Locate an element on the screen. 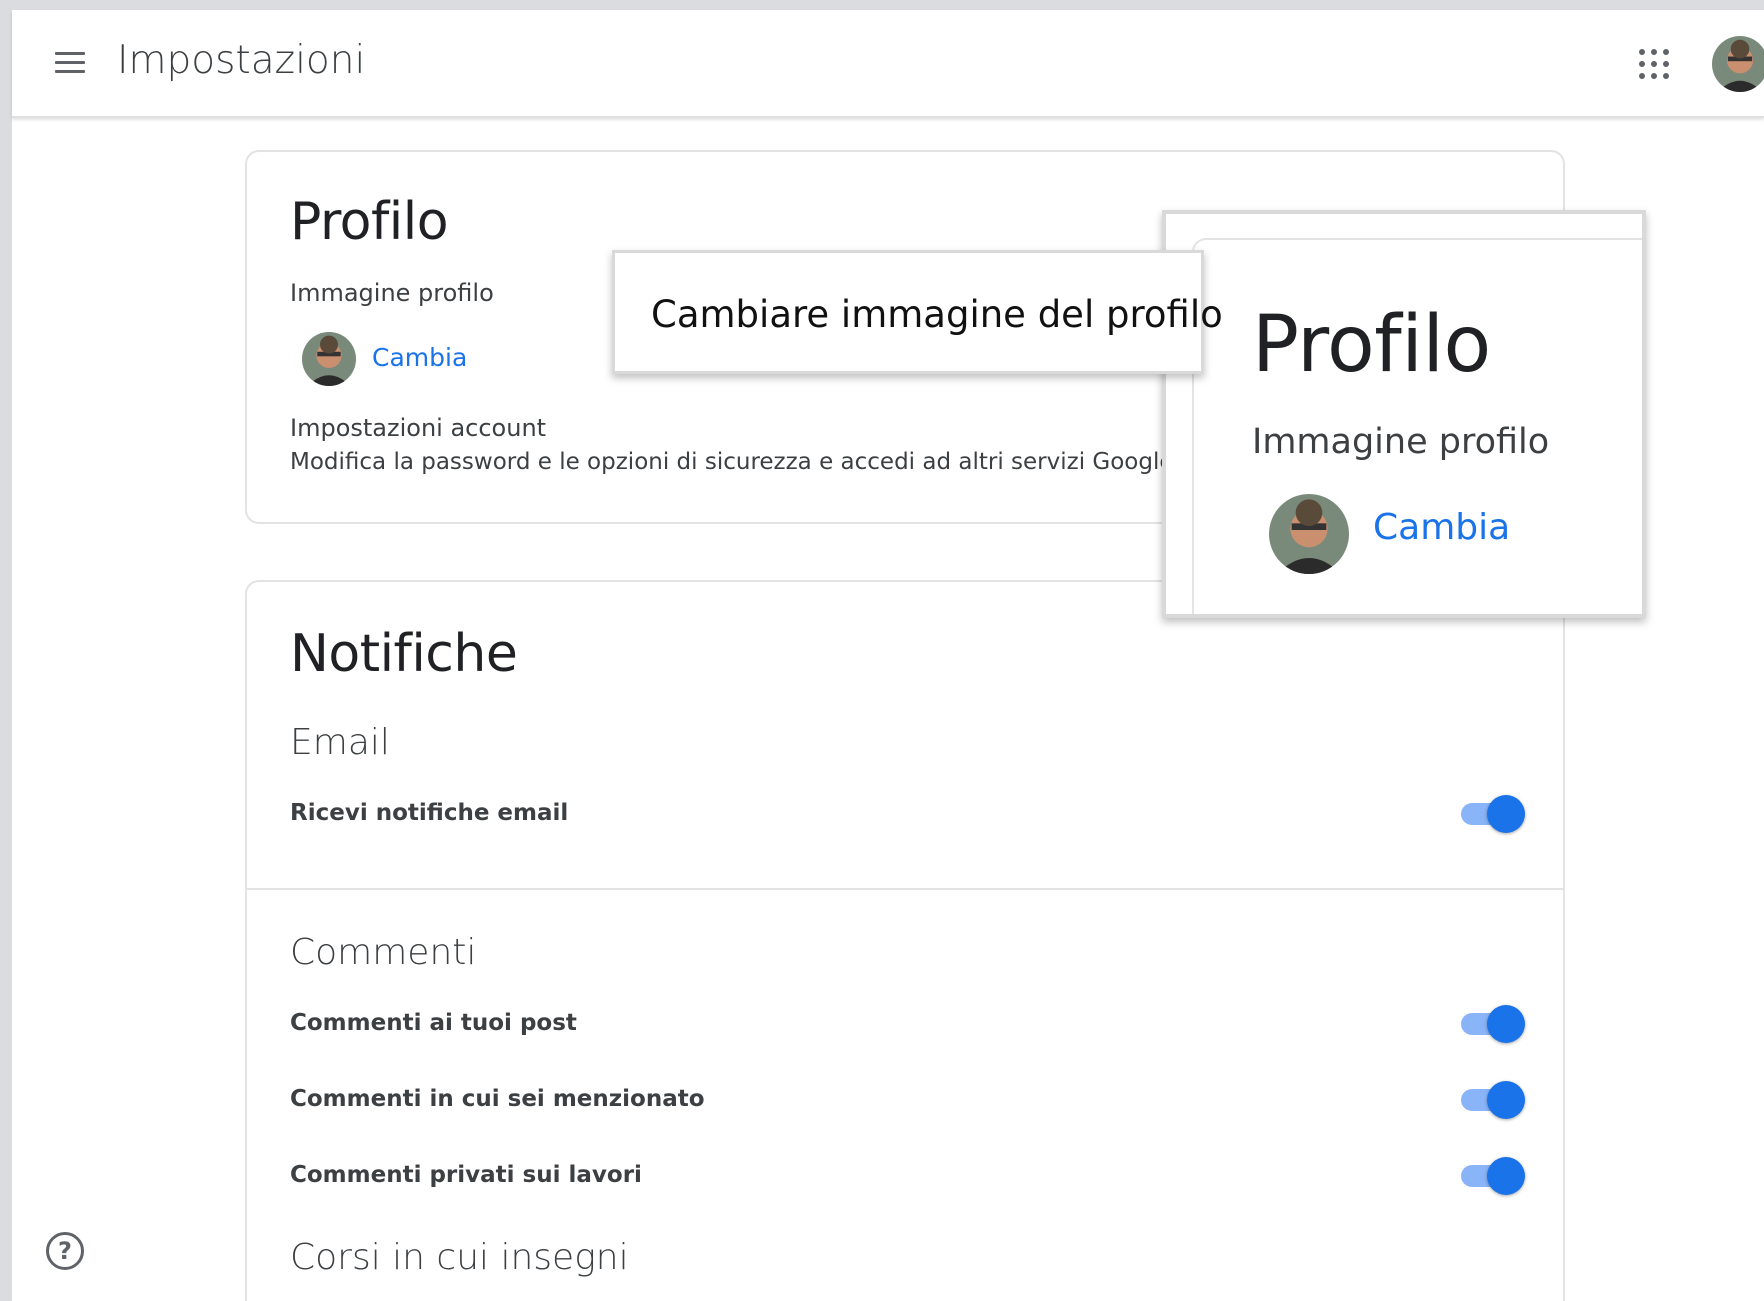 This screenshot has height=1301, width=1764. outer-frame-top is located at coordinates (882, 5).